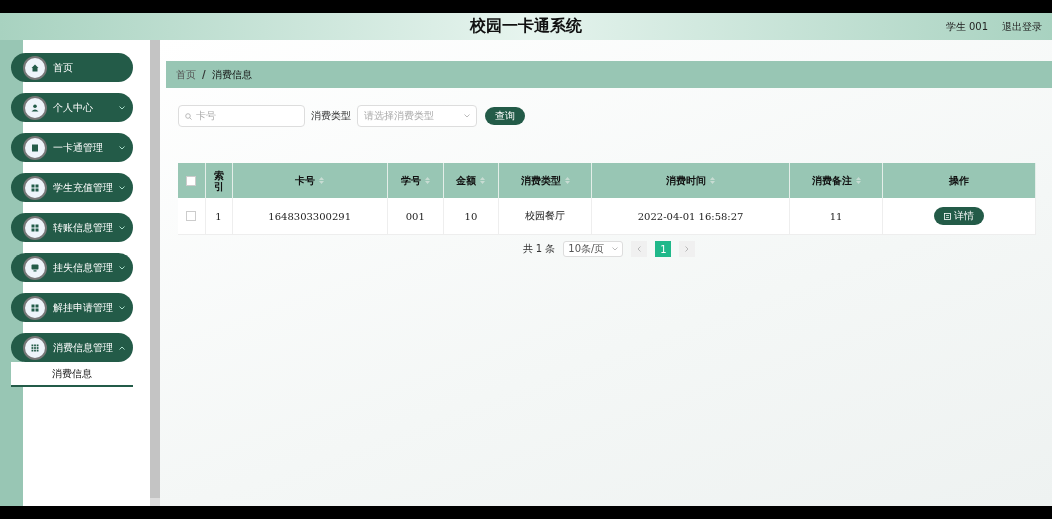 The width and height of the screenshot is (1052, 519). I want to click on type-label: 消费类型, so click(331, 116).